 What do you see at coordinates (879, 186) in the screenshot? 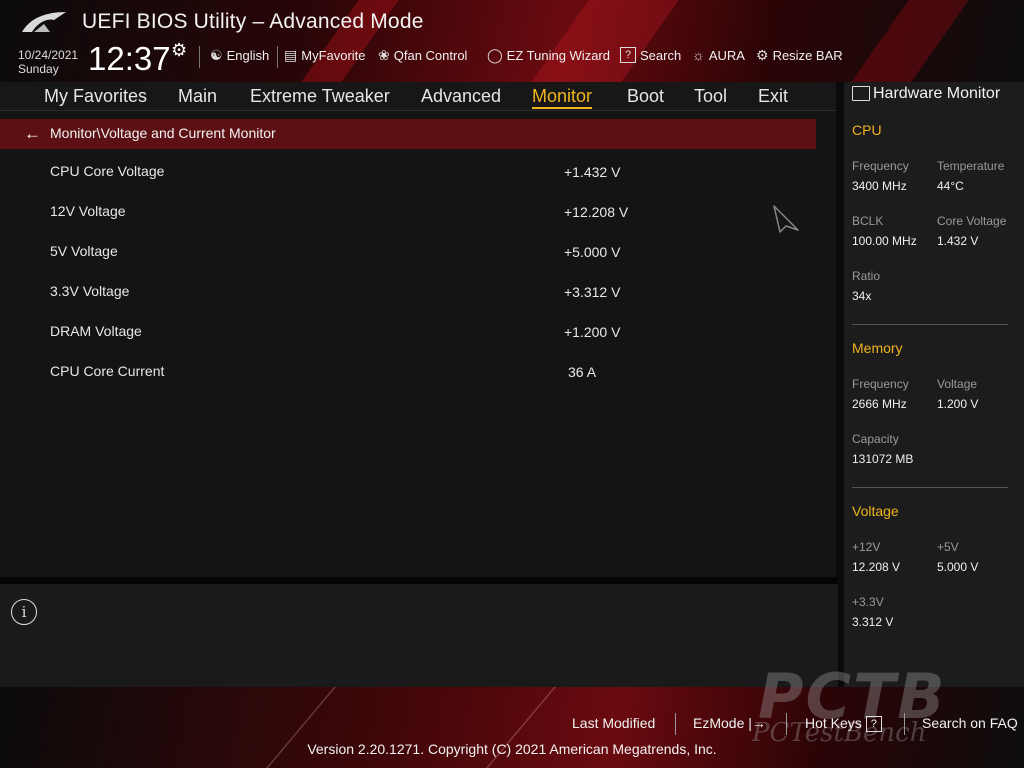
I see `cpu-frequency-value: 3400 MHz` at bounding box center [879, 186].